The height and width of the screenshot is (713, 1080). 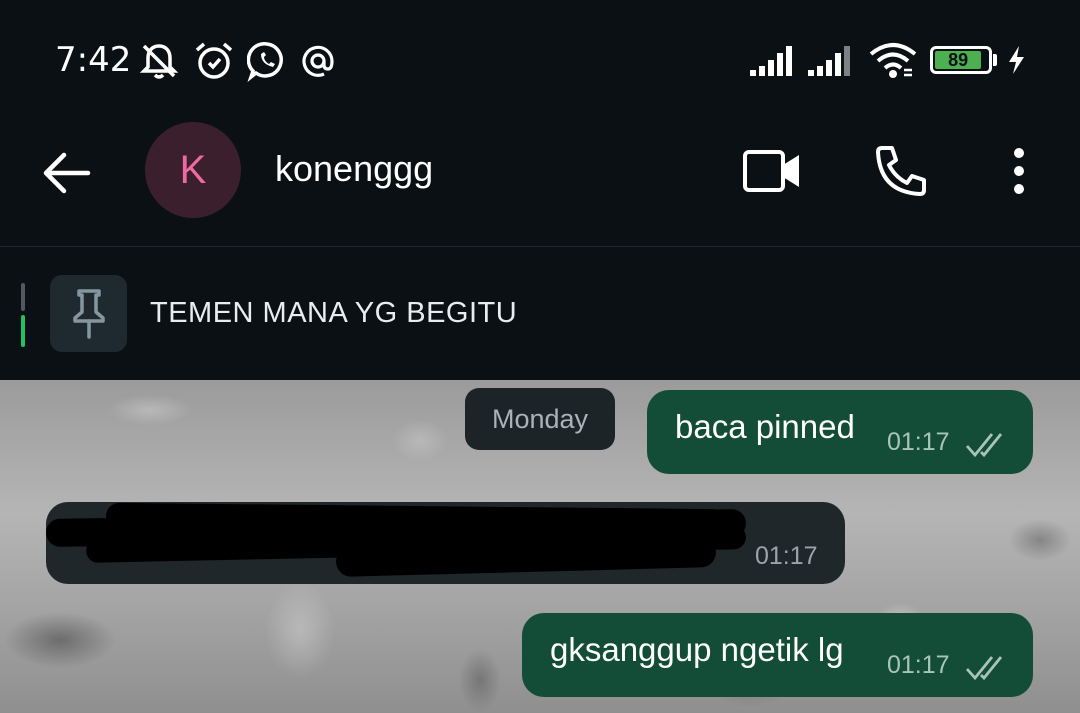 What do you see at coordinates (902, 171) in the screenshot?
I see `phone-icon` at bounding box center [902, 171].